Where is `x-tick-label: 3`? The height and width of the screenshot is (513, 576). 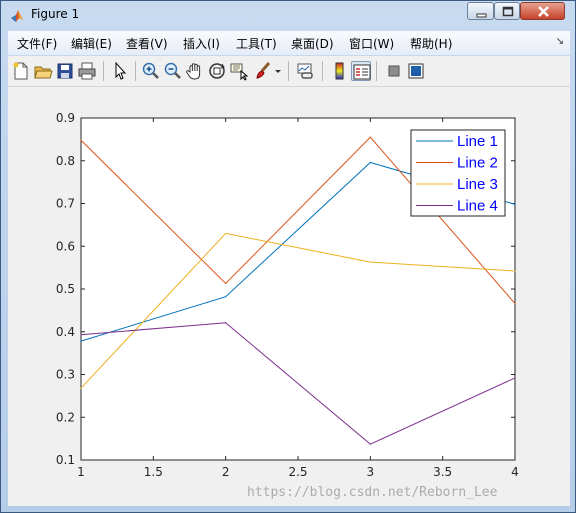 x-tick-label: 3 is located at coordinates (371, 472).